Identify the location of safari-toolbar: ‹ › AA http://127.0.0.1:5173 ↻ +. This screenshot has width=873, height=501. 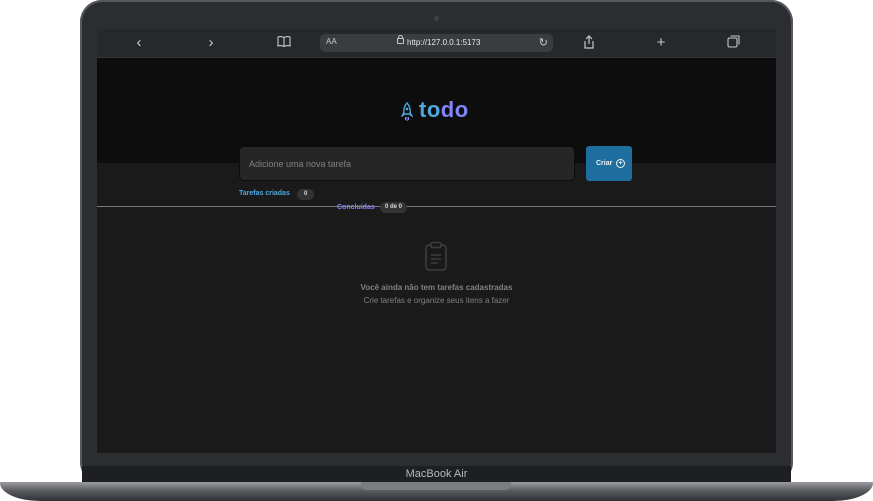
(436, 43).